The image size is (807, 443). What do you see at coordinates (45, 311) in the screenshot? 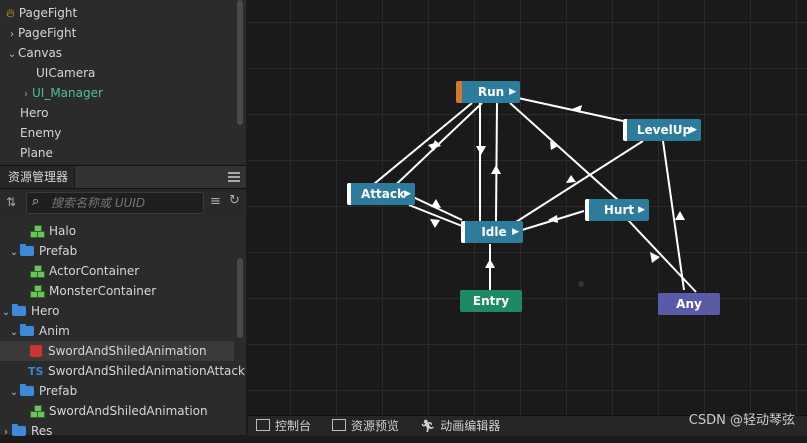
I see `asset-item-label: Hero` at bounding box center [45, 311].